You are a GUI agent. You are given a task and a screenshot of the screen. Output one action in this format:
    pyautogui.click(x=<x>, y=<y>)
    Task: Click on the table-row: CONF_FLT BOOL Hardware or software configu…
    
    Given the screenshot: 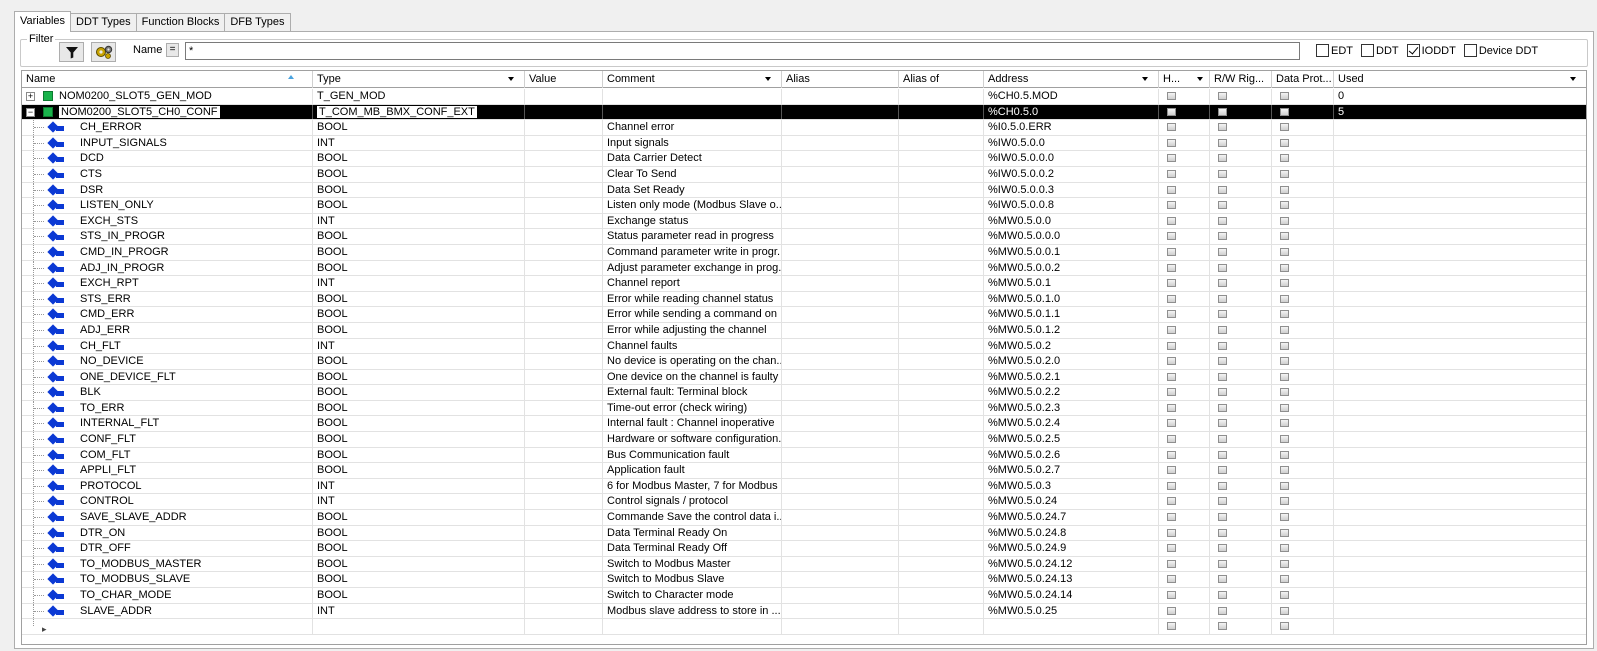 What is the action you would take?
    pyautogui.click(x=804, y=440)
    